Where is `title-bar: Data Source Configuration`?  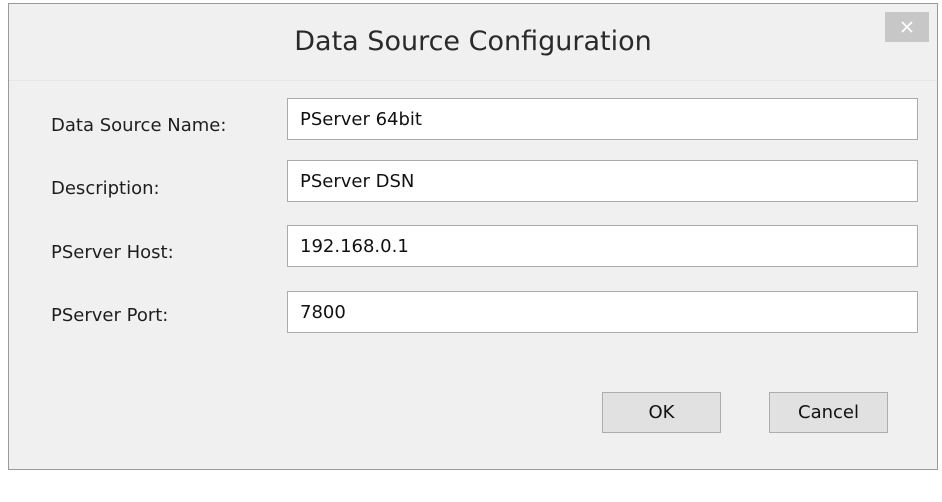
title-bar: Data Source Configuration is located at coordinates (473, 42).